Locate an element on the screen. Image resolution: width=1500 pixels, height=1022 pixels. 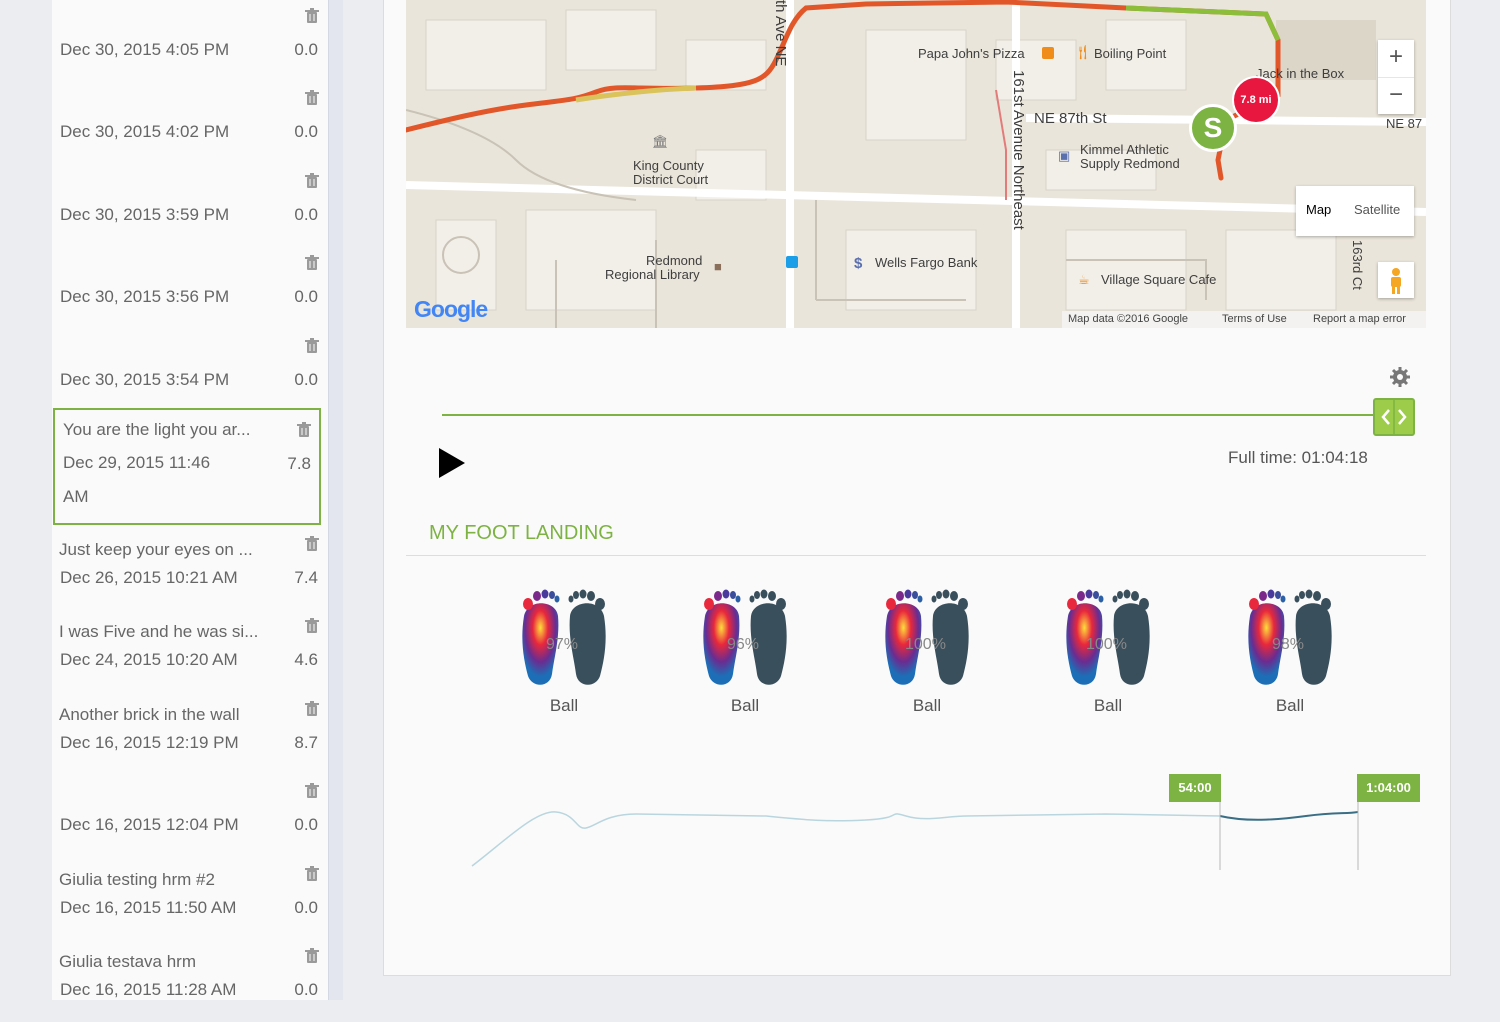
start-marker-icon: S is located at coordinates (1213, 128).